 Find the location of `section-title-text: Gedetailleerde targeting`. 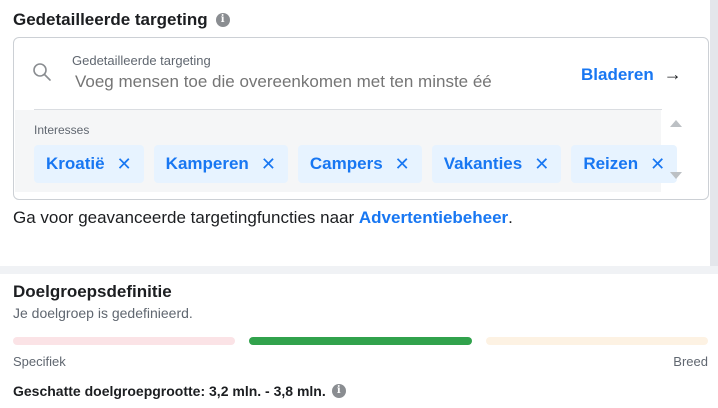

section-title-text: Gedetailleerde targeting is located at coordinates (110, 19).